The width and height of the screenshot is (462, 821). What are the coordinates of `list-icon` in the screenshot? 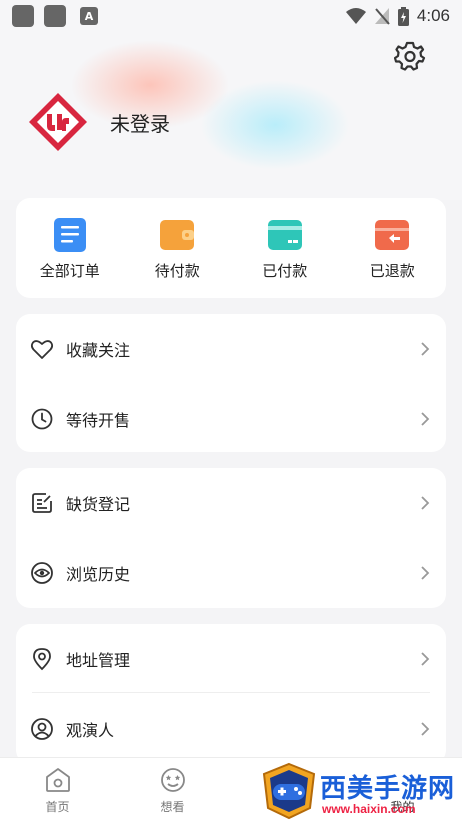 It's located at (69, 235).